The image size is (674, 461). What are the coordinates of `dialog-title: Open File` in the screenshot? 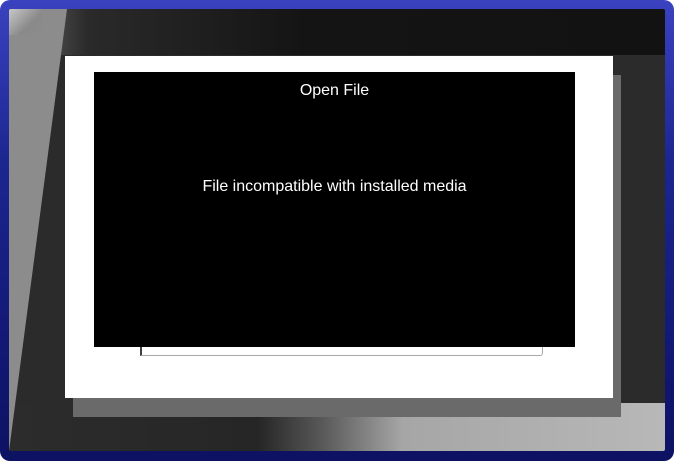 It's located at (334, 90).